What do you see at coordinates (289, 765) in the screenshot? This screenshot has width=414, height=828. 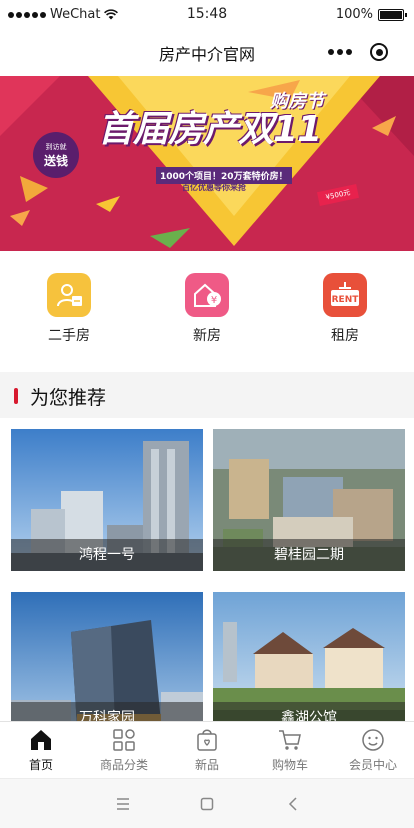 I see `tab-label: 购物车` at bounding box center [289, 765].